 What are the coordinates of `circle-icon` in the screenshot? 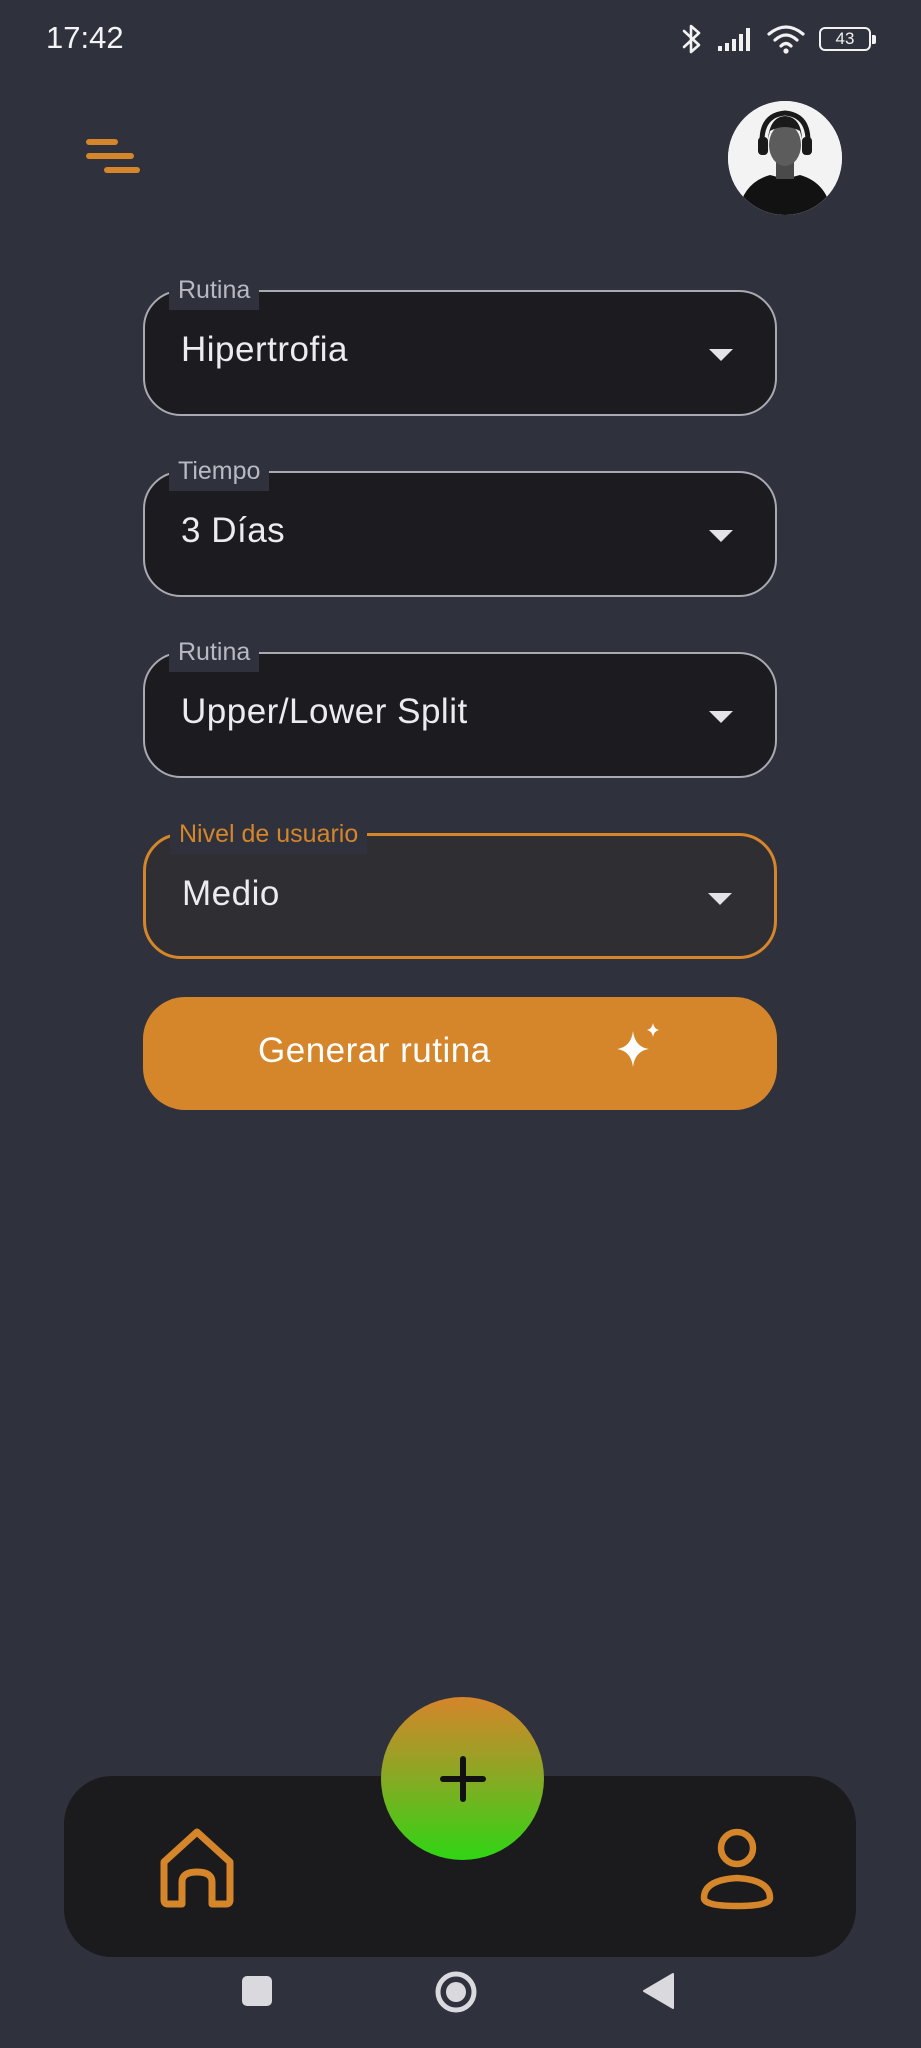 It's located at (456, 1992).